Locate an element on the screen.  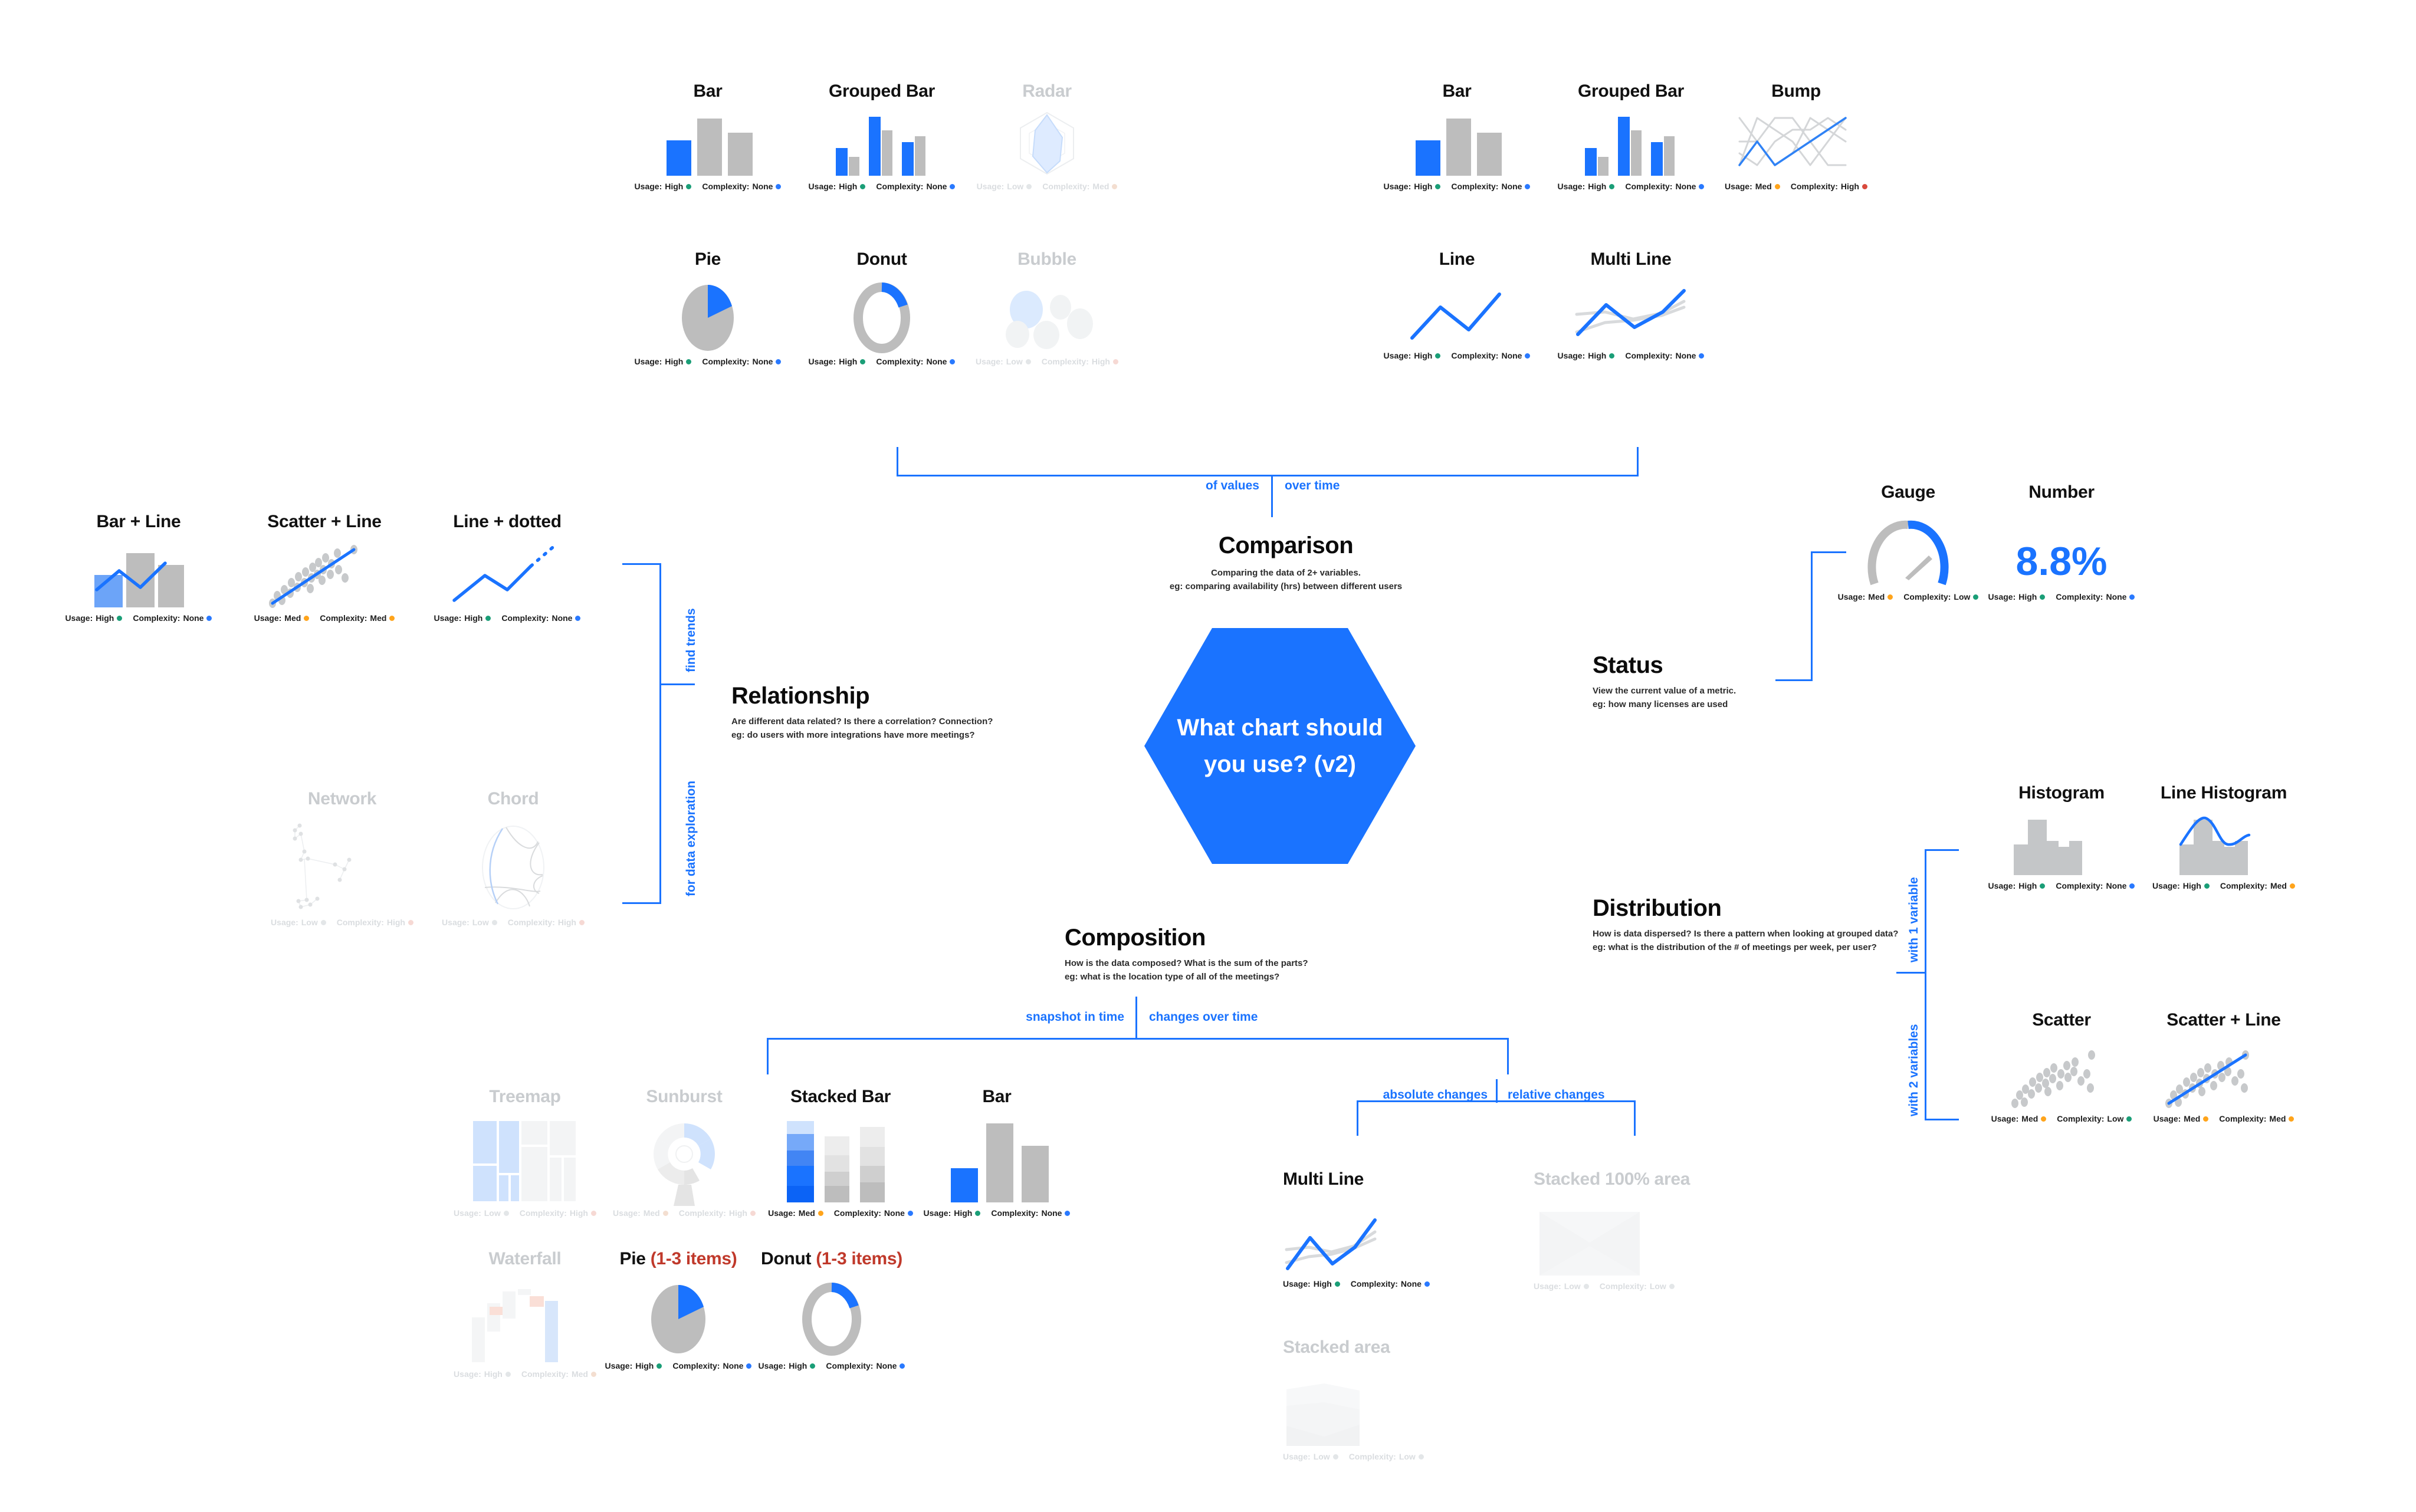
chart-card-status-number: Number 8.8% Usage: High Complexity: None is located at coordinates (2061, 542).